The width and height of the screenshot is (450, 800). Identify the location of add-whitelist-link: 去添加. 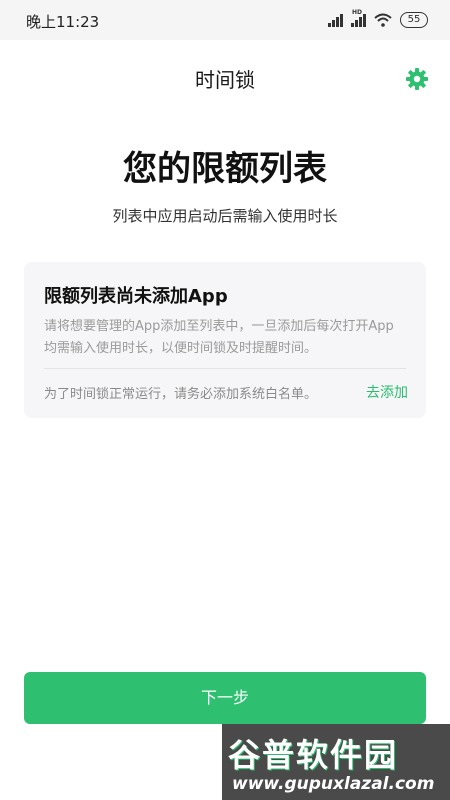
(387, 392).